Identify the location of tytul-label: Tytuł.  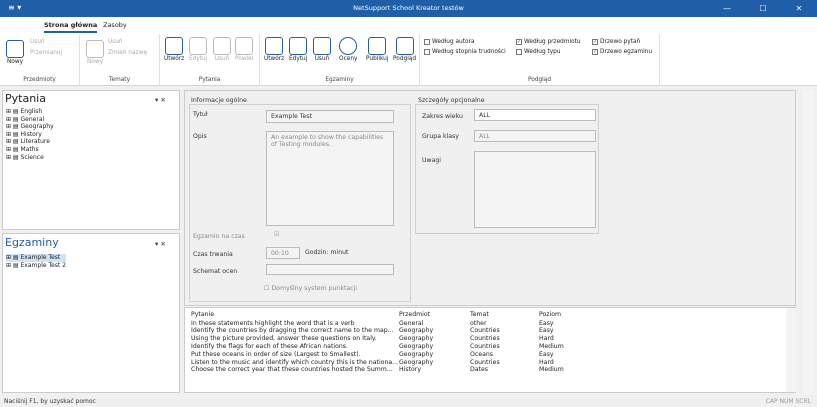
(200, 114).